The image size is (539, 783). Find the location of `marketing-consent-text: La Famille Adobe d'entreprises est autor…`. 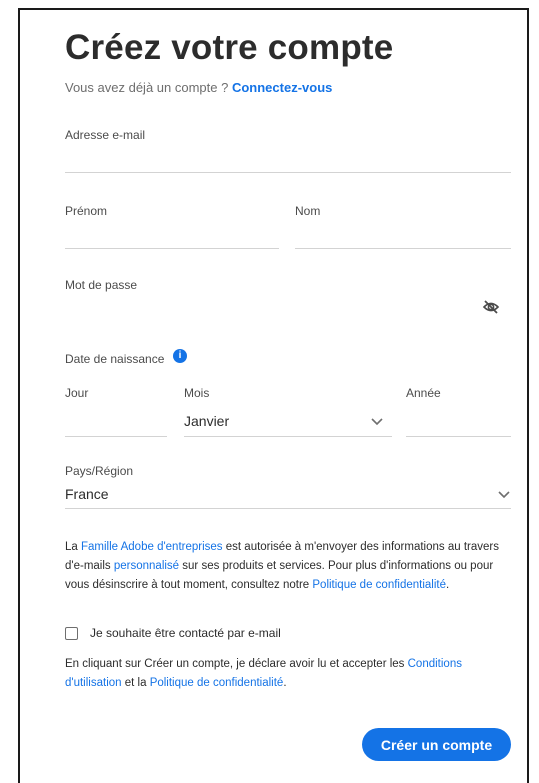

marketing-consent-text: La Famille Adobe d'entreprises est autor… is located at coordinates (292, 566).